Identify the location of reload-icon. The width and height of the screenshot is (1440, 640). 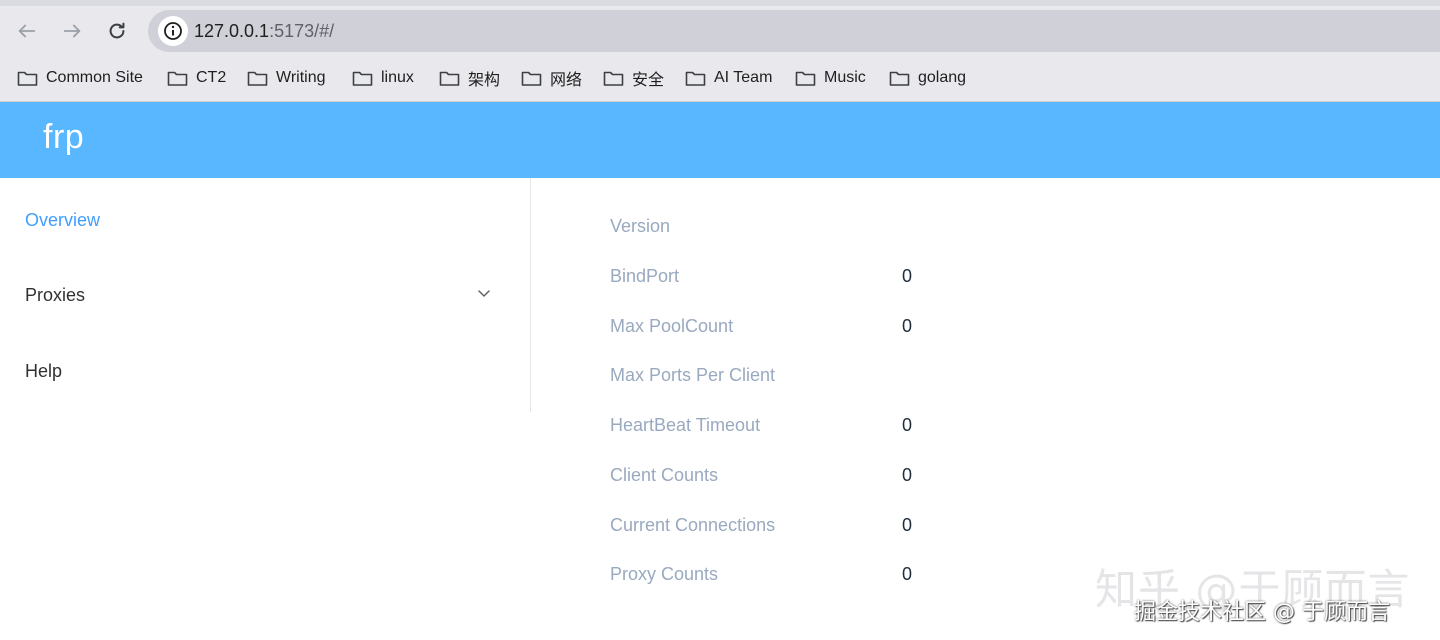
(117, 30).